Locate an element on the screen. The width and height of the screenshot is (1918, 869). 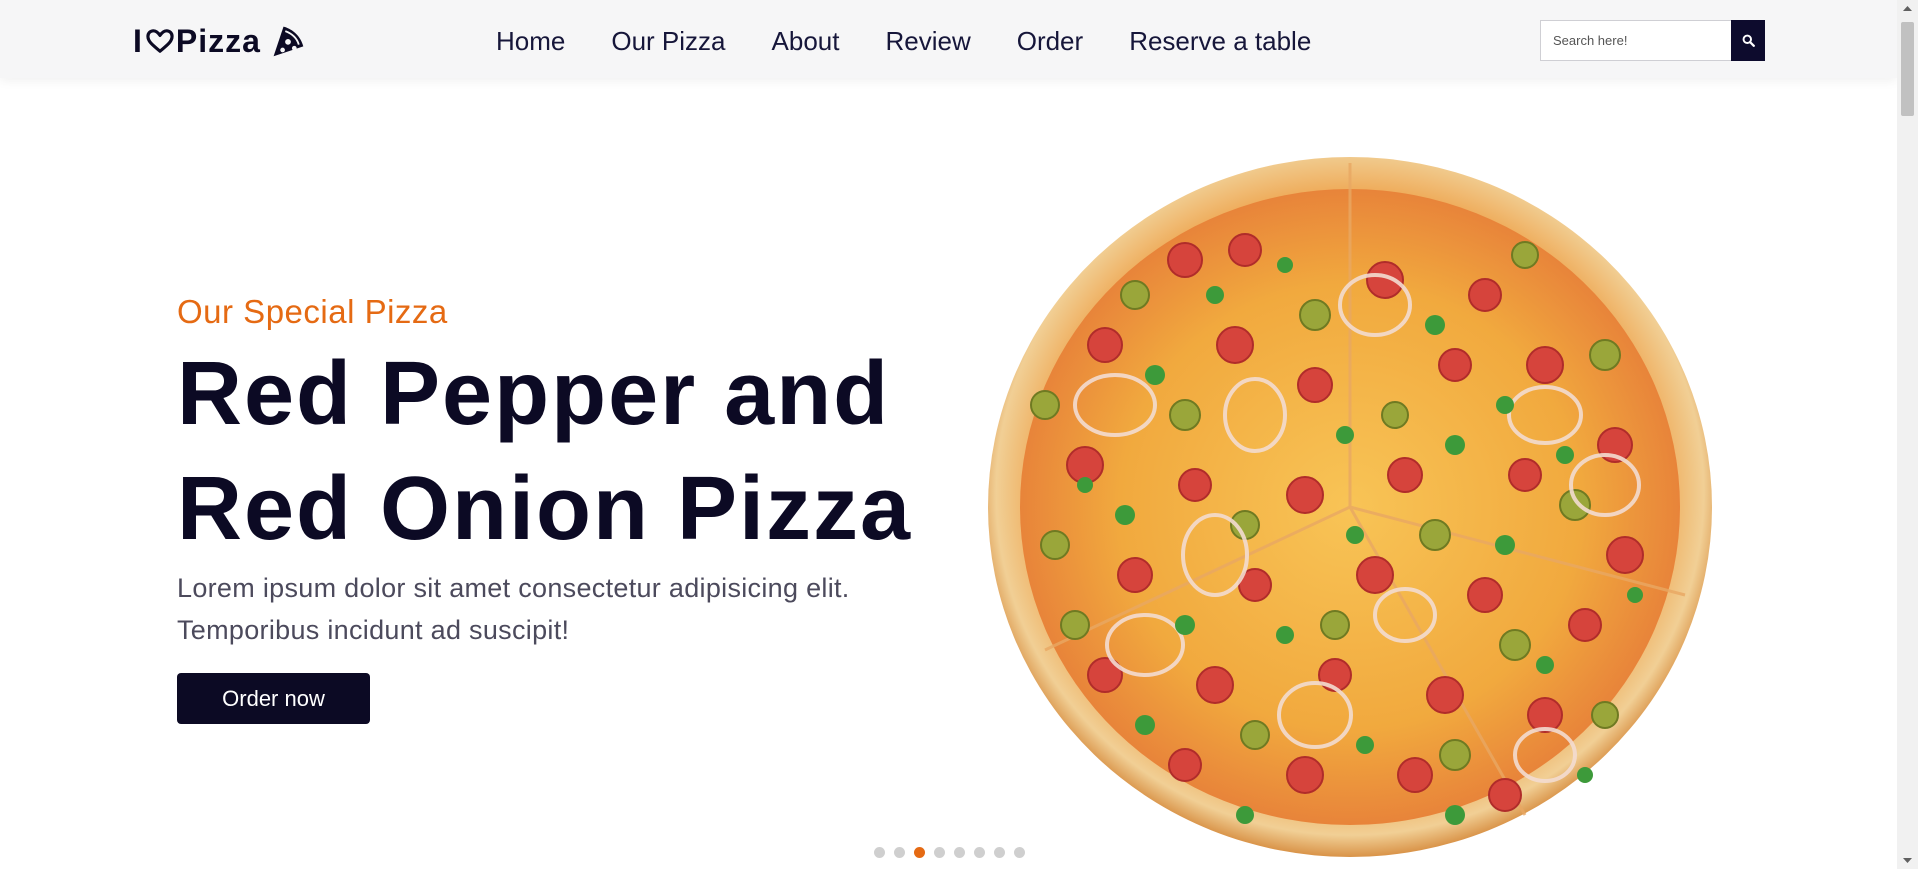
scroll-down-arrow-icon is located at coordinates (1907, 860).